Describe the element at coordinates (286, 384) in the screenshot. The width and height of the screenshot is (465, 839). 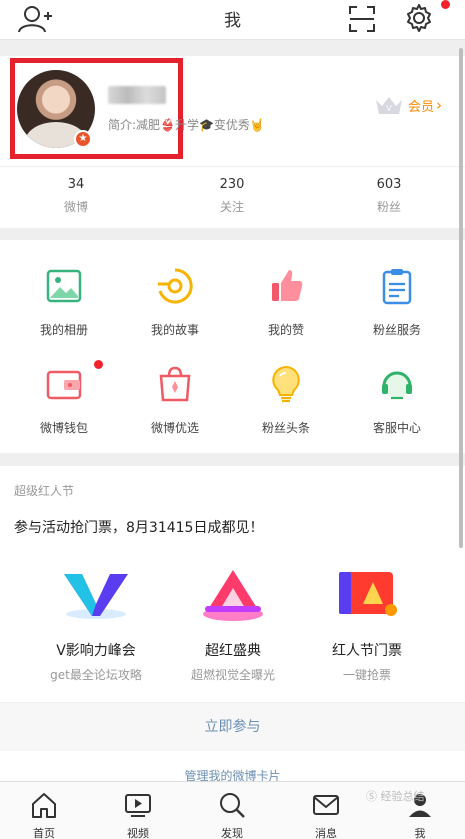
I see `lightbulb-icon` at that location.